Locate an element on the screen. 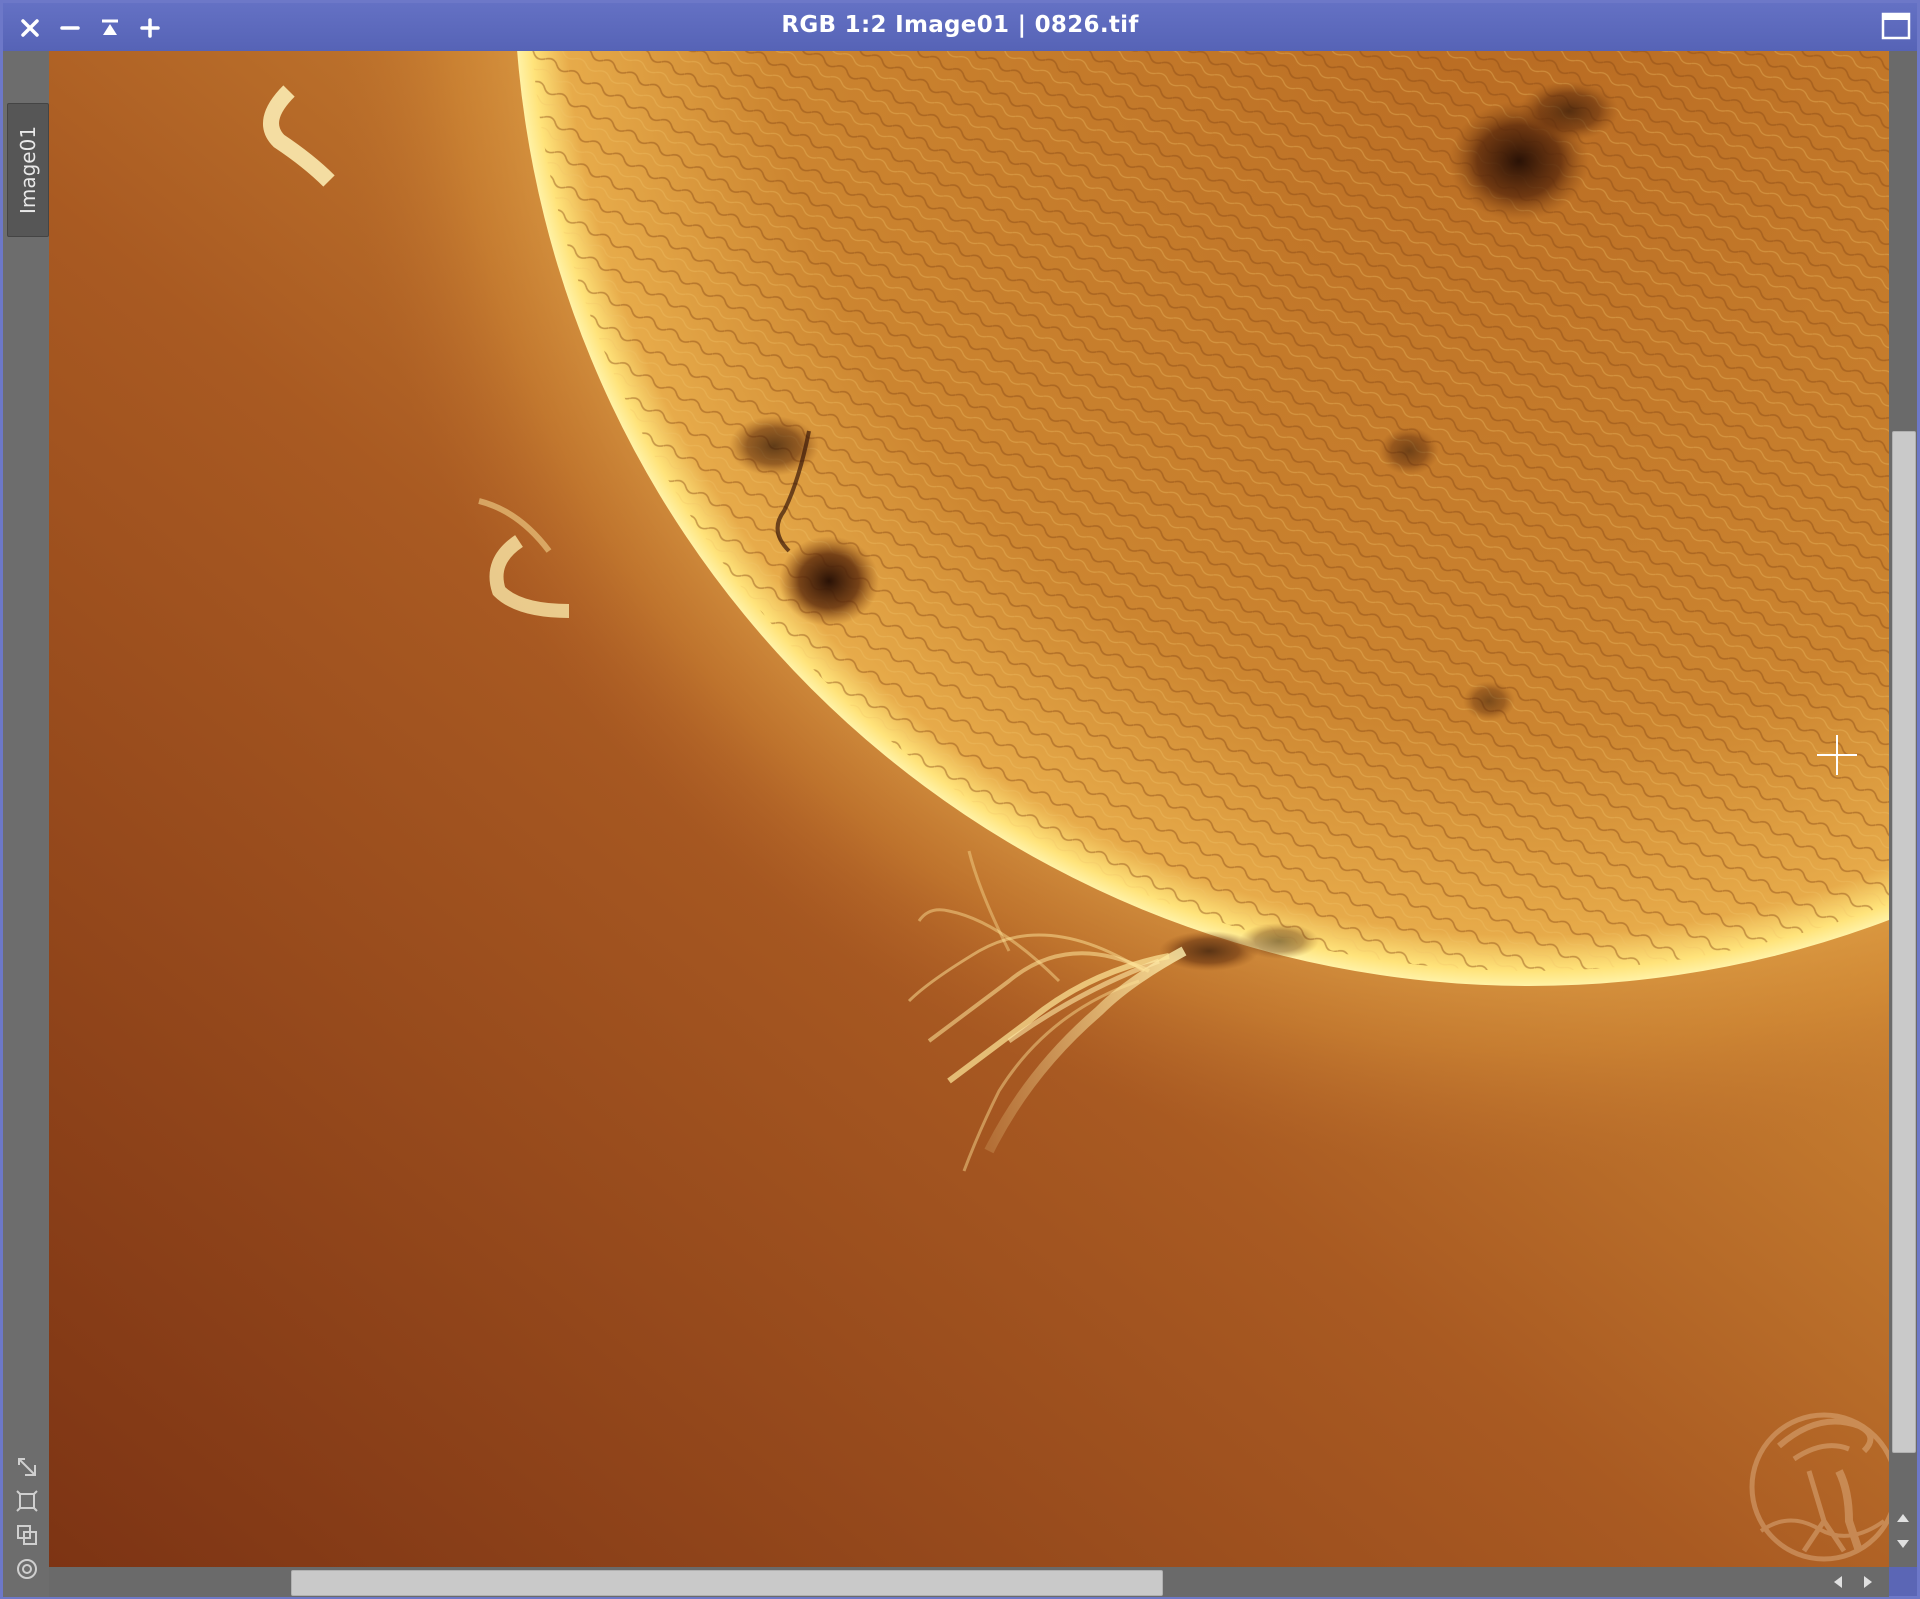 Image resolution: width=1920 pixels, height=1599 pixels. fit-view-icon is located at coordinates (27, 1501).